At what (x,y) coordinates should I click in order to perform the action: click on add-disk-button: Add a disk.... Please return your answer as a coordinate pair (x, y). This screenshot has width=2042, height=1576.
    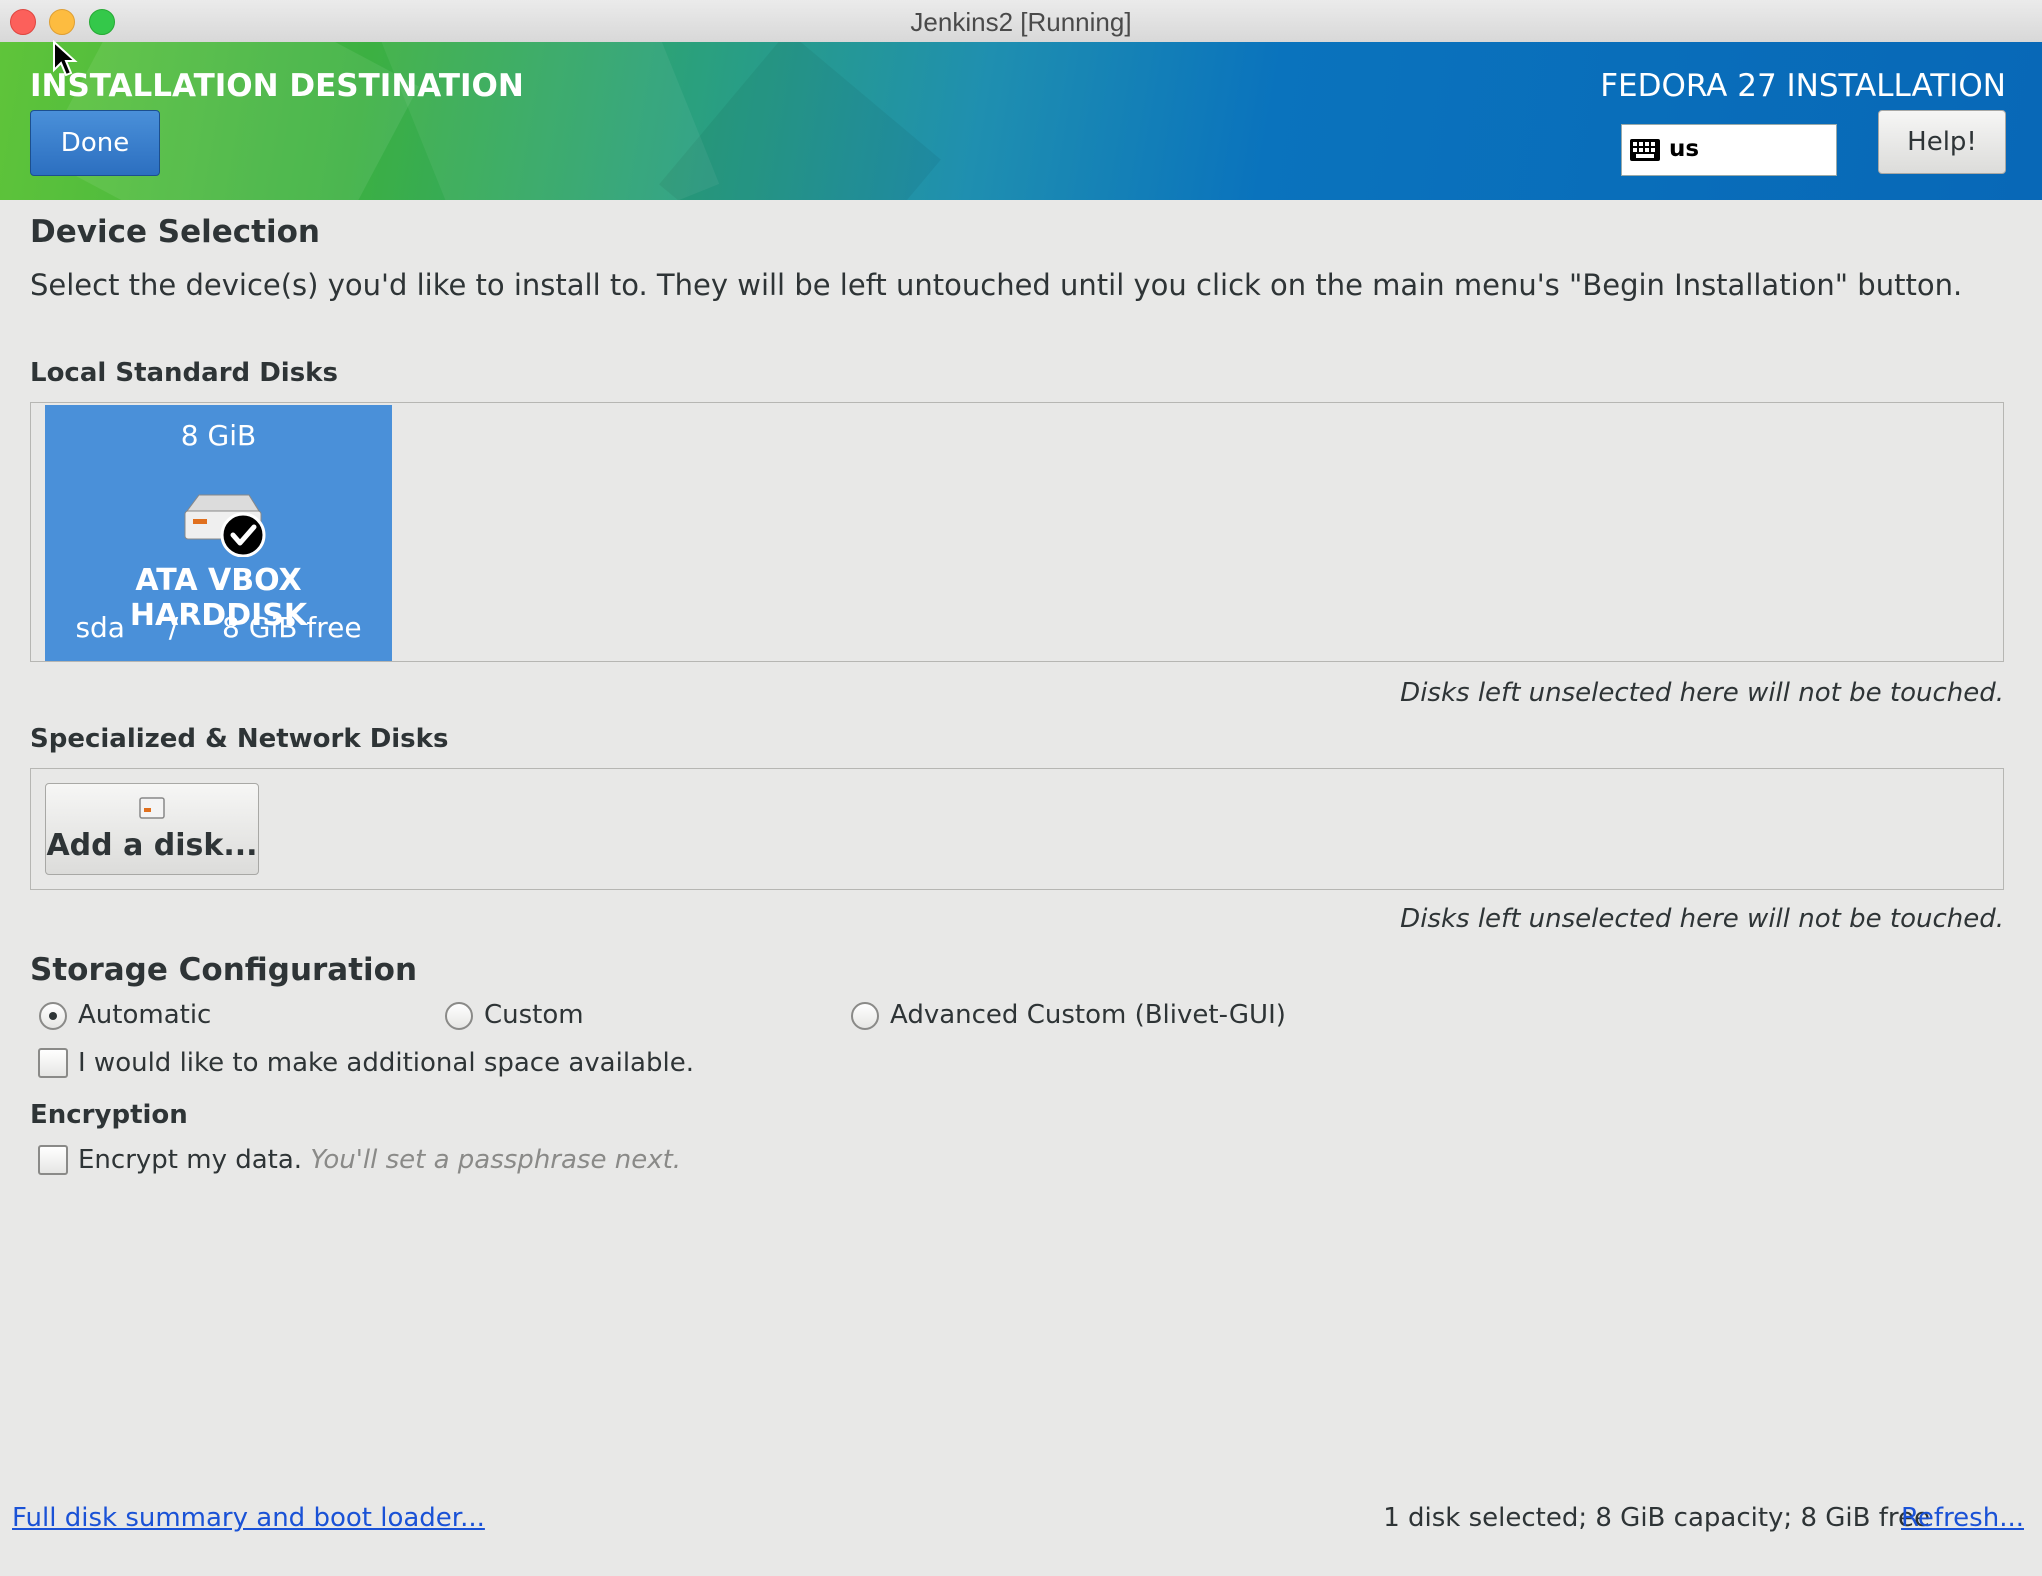
    Looking at the image, I should click on (152, 829).